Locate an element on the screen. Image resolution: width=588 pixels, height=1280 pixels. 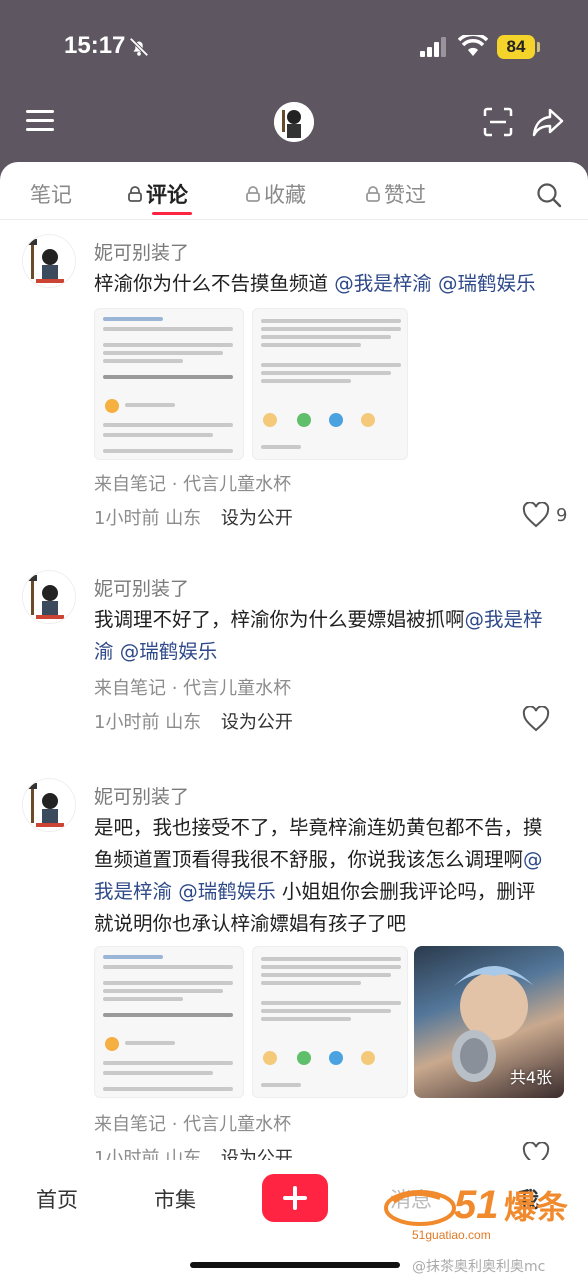
tab-notes: 笔记 is located at coordinates (51, 194).